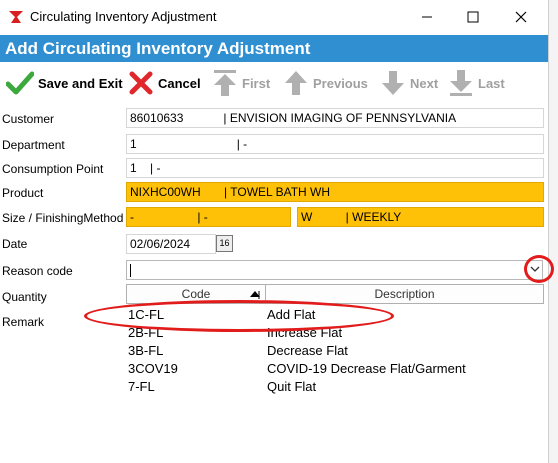 Image resolution: width=558 pixels, height=463 pixels. I want to click on quantity-label: Quantity, so click(24, 297).